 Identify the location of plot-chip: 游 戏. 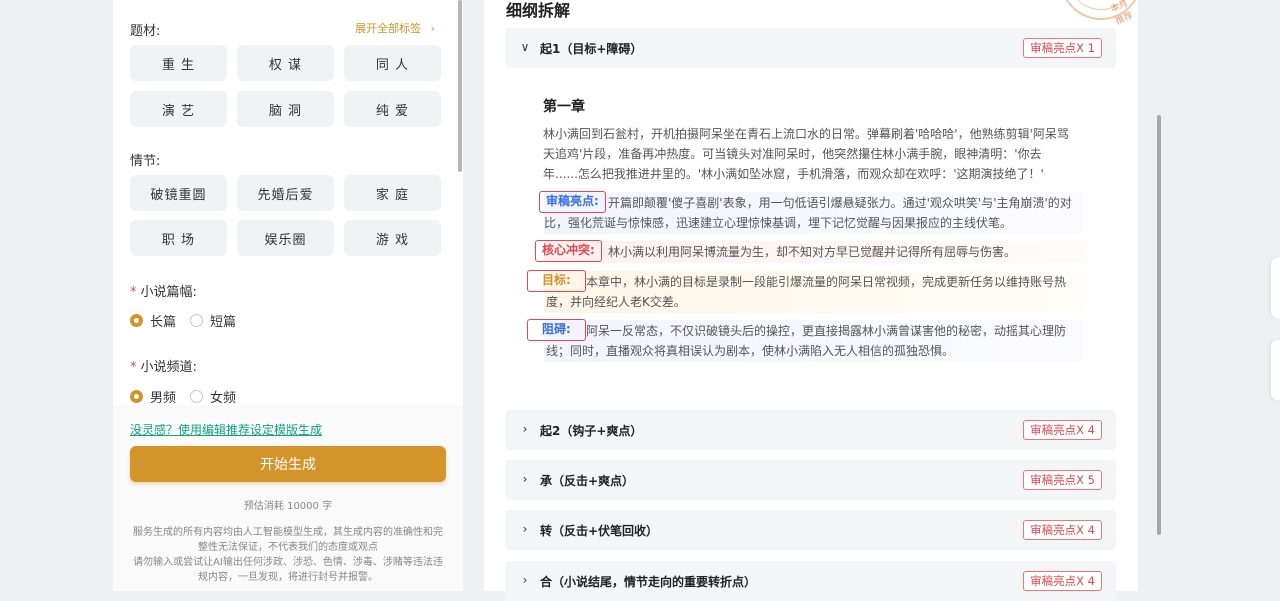
(392, 238).